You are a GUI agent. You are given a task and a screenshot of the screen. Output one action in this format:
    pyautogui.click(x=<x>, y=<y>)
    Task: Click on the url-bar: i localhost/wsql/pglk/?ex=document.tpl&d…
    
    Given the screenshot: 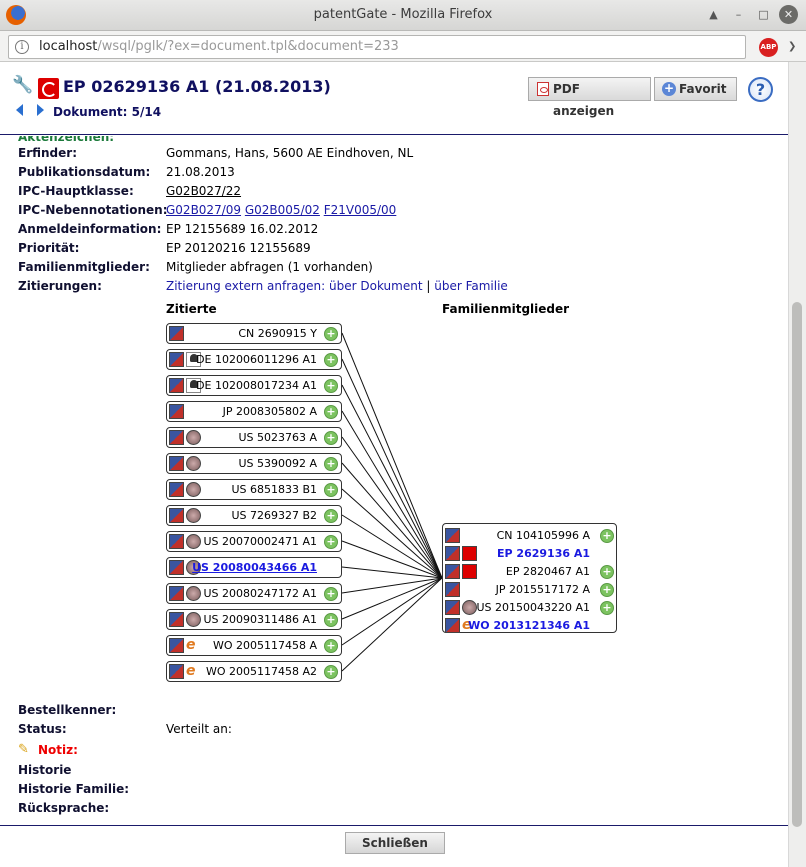 What is the action you would take?
    pyautogui.click(x=377, y=47)
    